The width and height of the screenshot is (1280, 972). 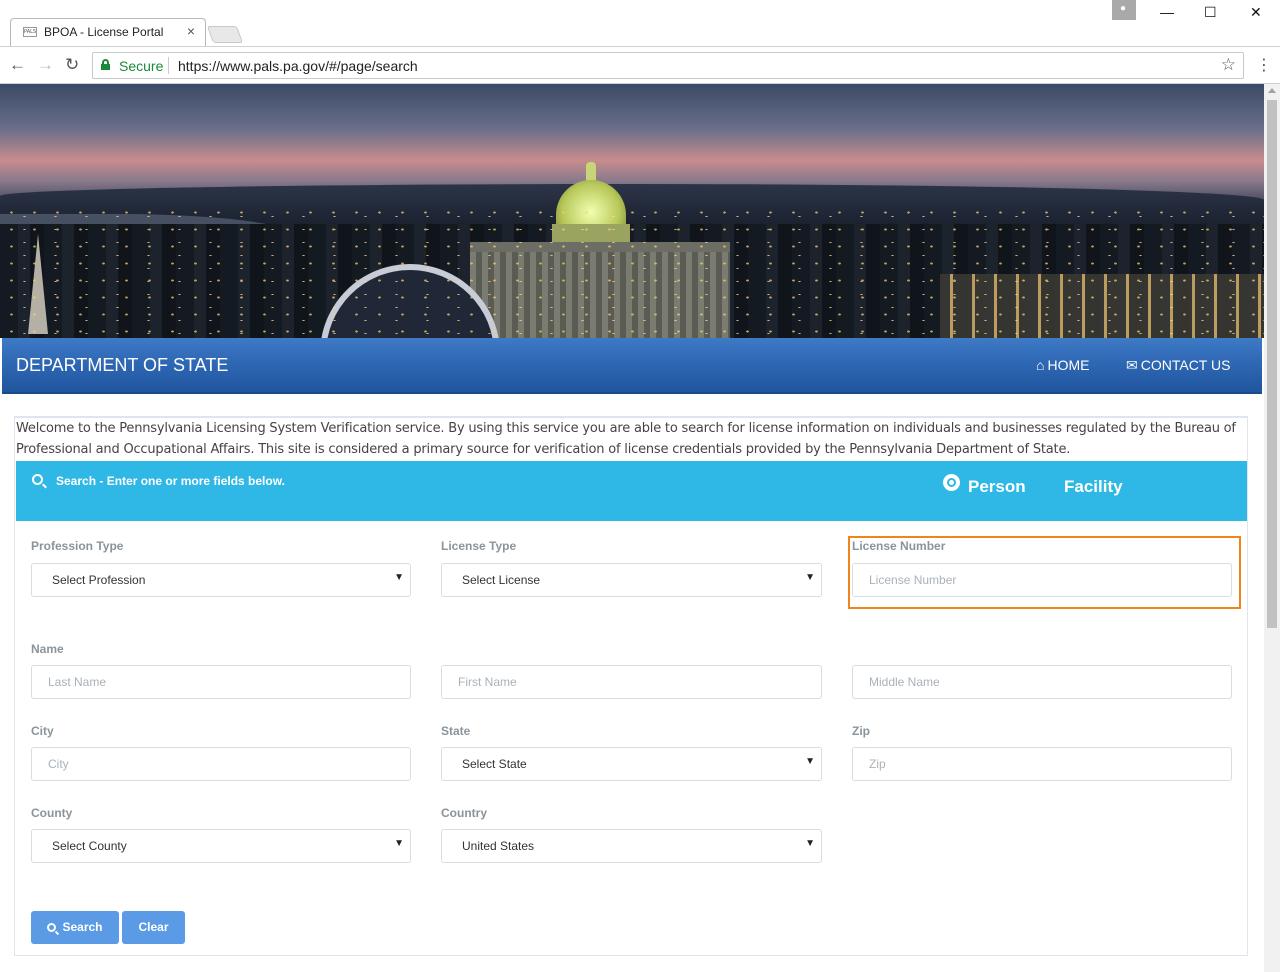 I want to click on zip-input: Zip, so click(x=1042, y=764).